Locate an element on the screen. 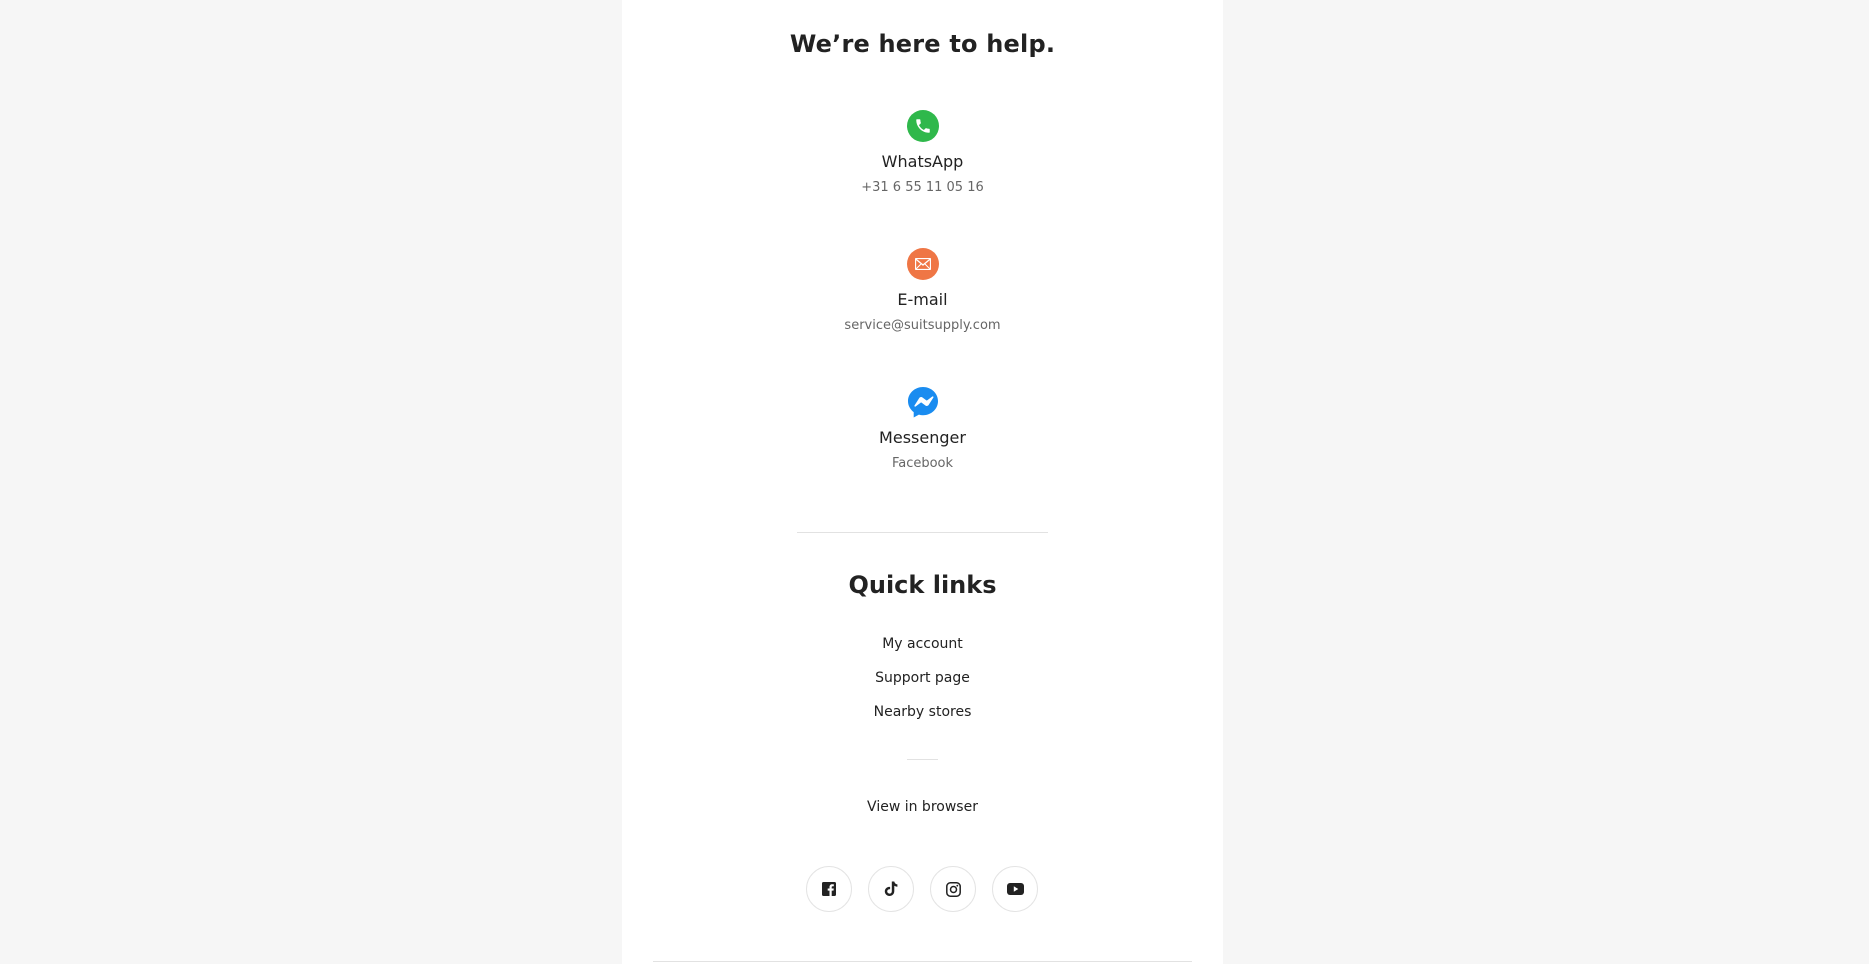 The width and height of the screenshot is (1869, 964). instagram-button is located at coordinates (953, 889).